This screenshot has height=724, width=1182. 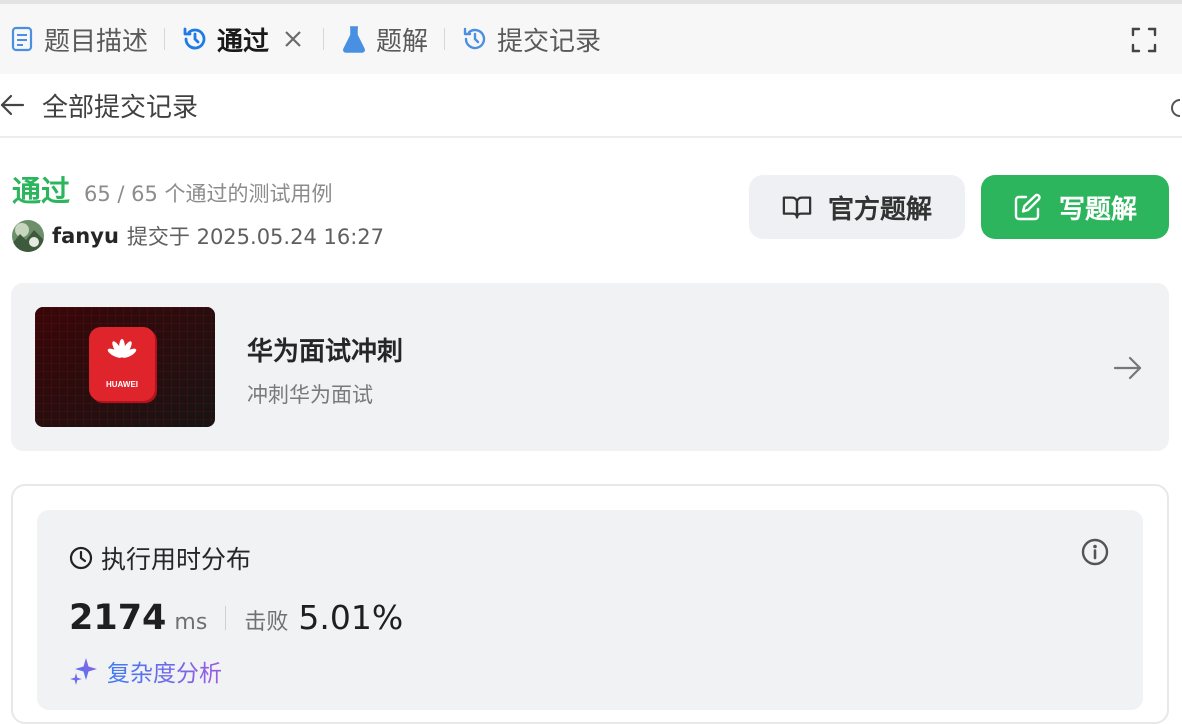 I want to click on write-solution-label: 写题解, so click(x=1097, y=209).